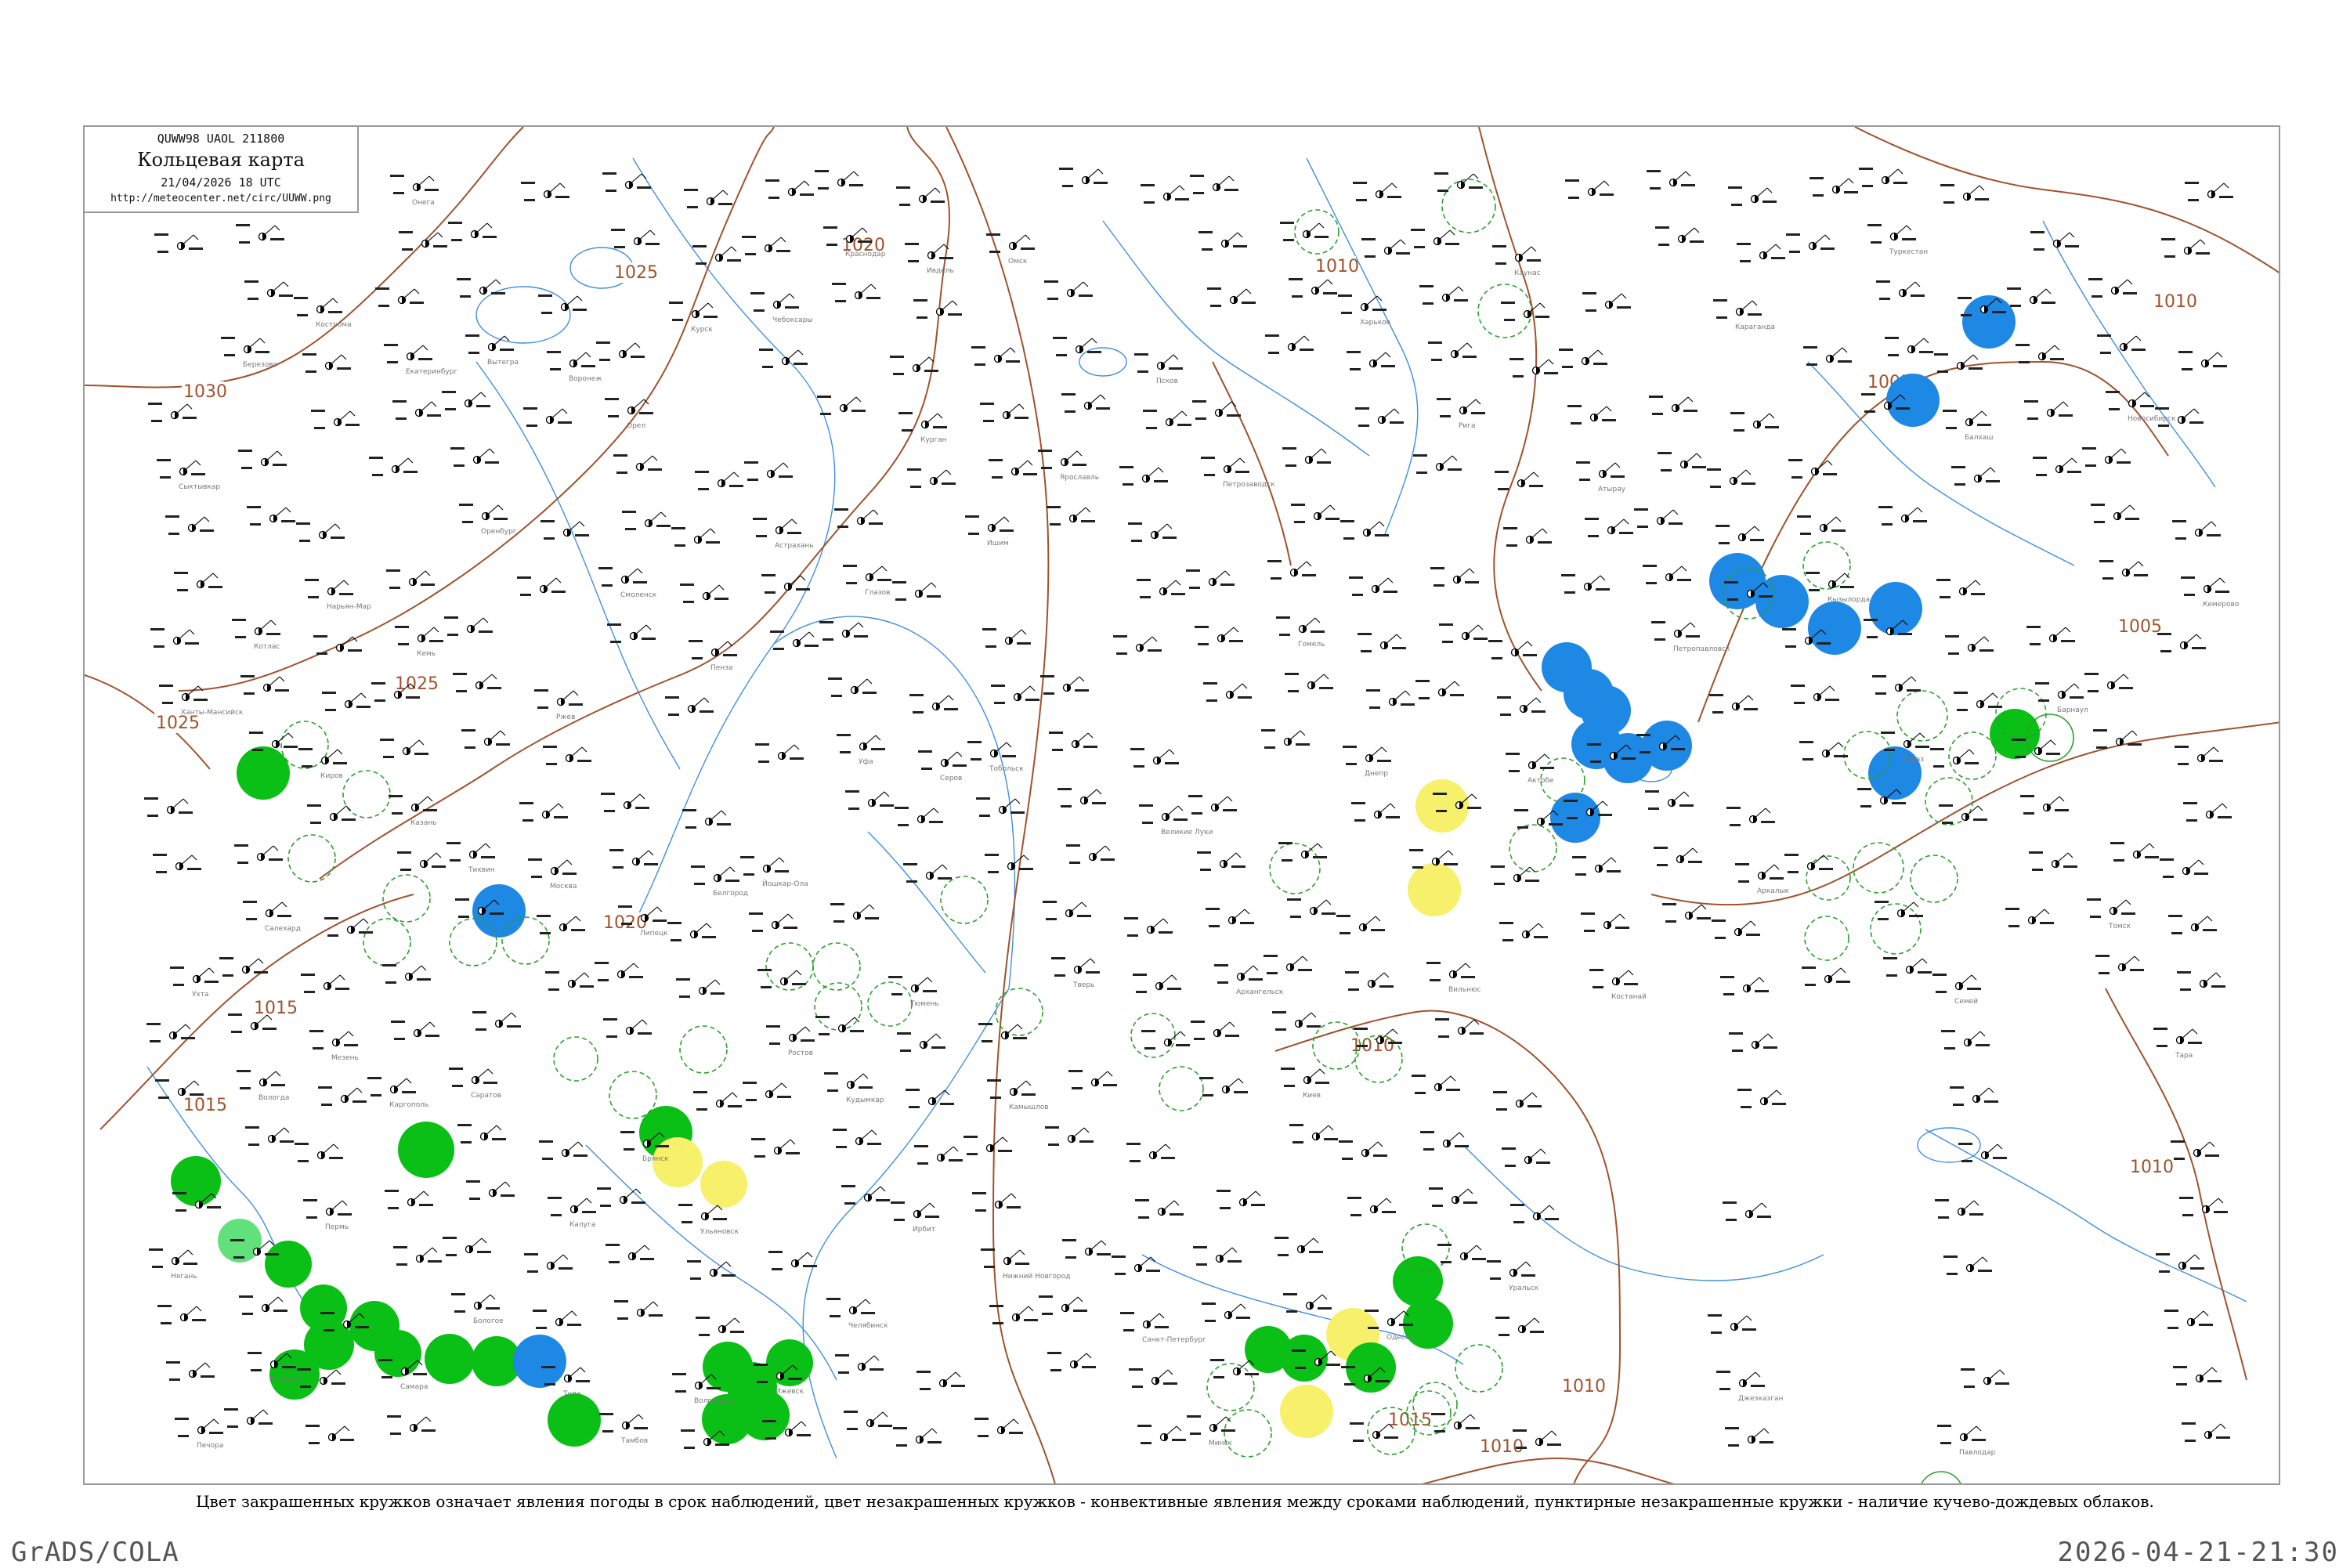 Image resolution: width=2350 pixels, height=1568 pixels. Describe the element at coordinates (95, 1552) in the screenshot. I see `software-label: GrADS/COLA` at that location.